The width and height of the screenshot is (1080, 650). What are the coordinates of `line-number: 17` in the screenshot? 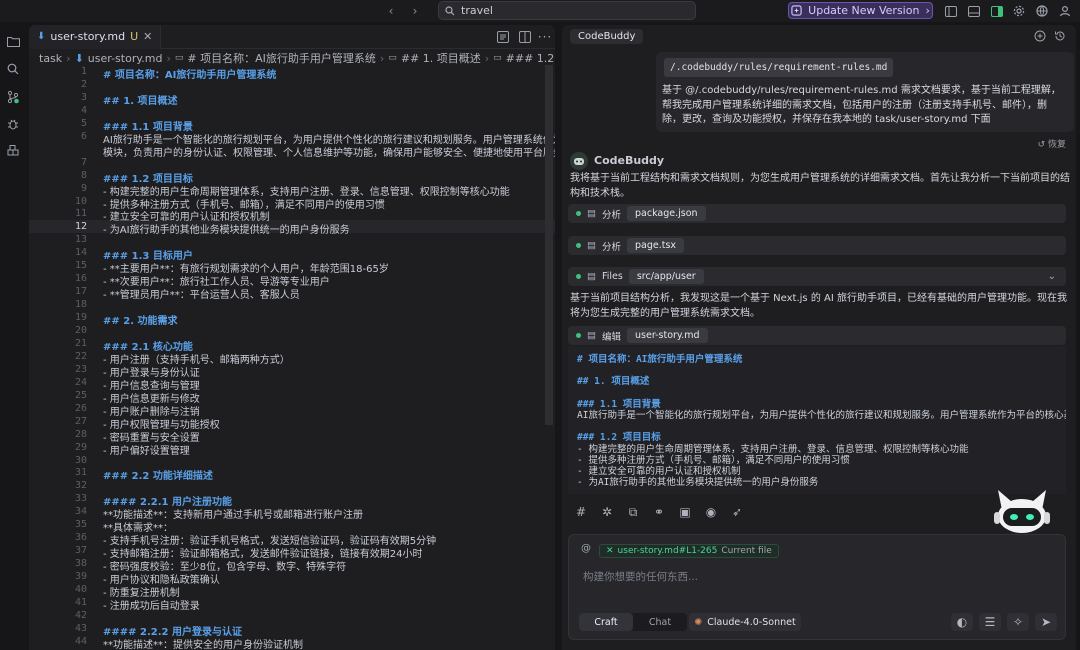 It's located at (80, 292).